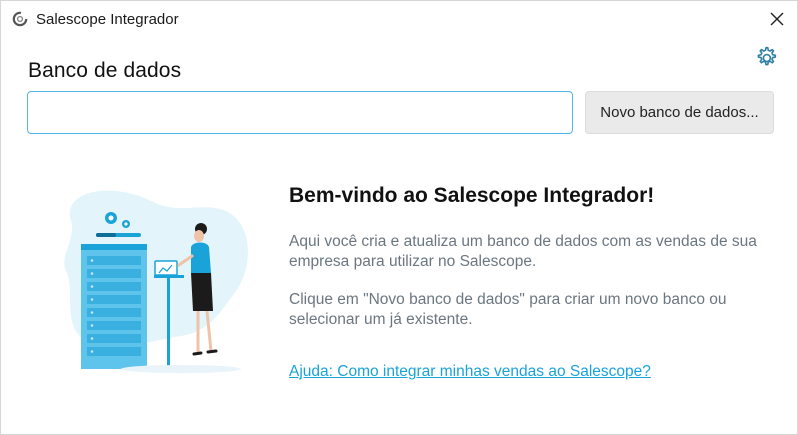 The height and width of the screenshot is (435, 798). What do you see at coordinates (399, 20) in the screenshot?
I see `title-bar: Salescope Integrador` at bounding box center [399, 20].